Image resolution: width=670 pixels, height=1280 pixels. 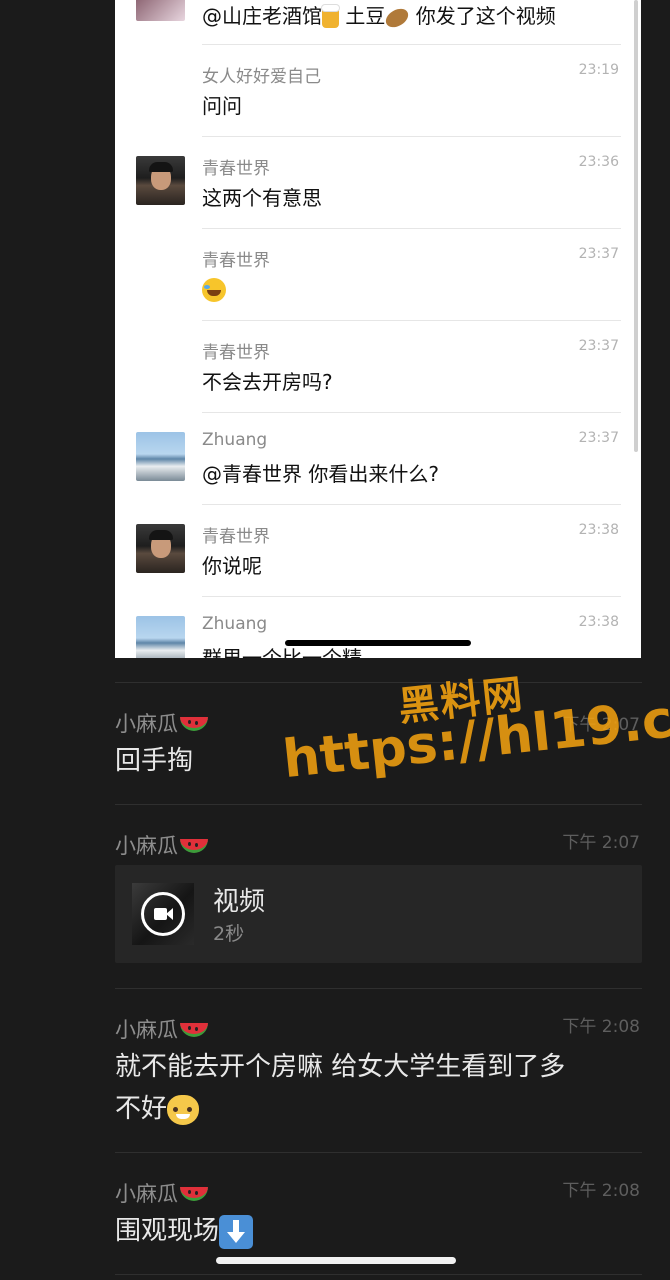 I want to click on video-thumbnail, so click(x=163, y=914).